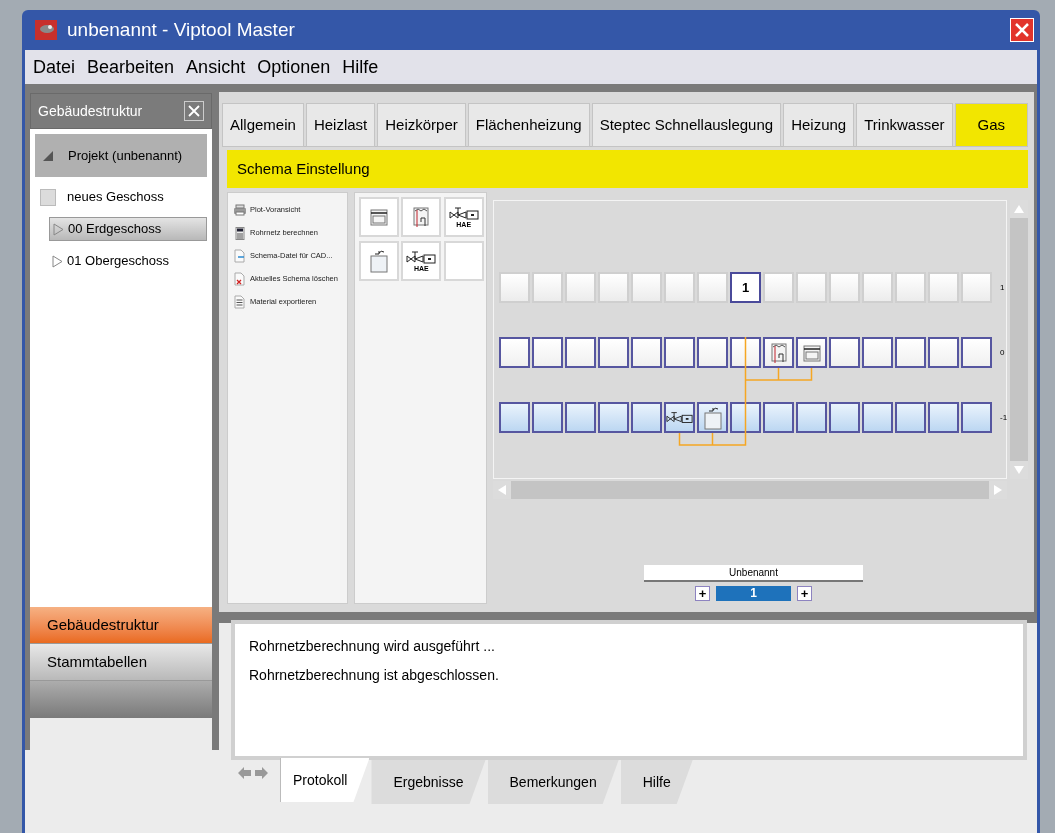 The width and height of the screenshot is (1055, 833). What do you see at coordinates (90, 111) in the screenshot?
I see `panel-title: Gebäudestruktur` at bounding box center [90, 111].